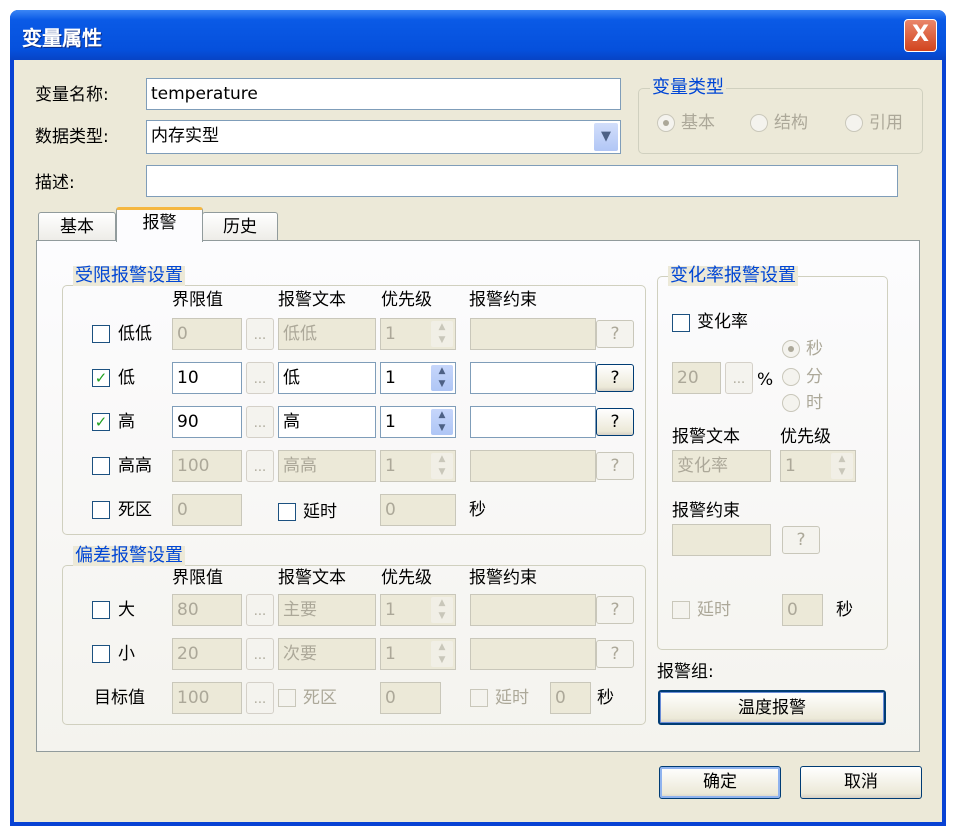  Describe the element at coordinates (406, 300) in the screenshot. I see `column-header: 优先级` at that location.